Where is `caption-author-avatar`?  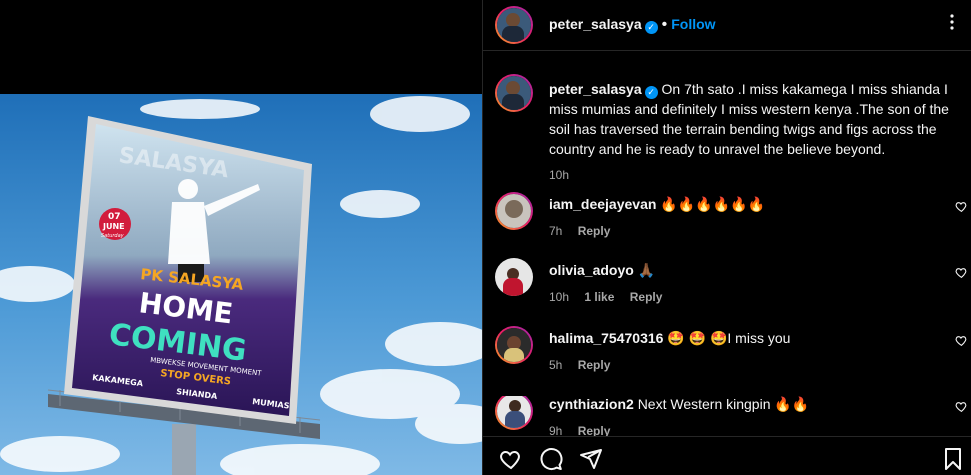 caption-author-avatar is located at coordinates (514, 93).